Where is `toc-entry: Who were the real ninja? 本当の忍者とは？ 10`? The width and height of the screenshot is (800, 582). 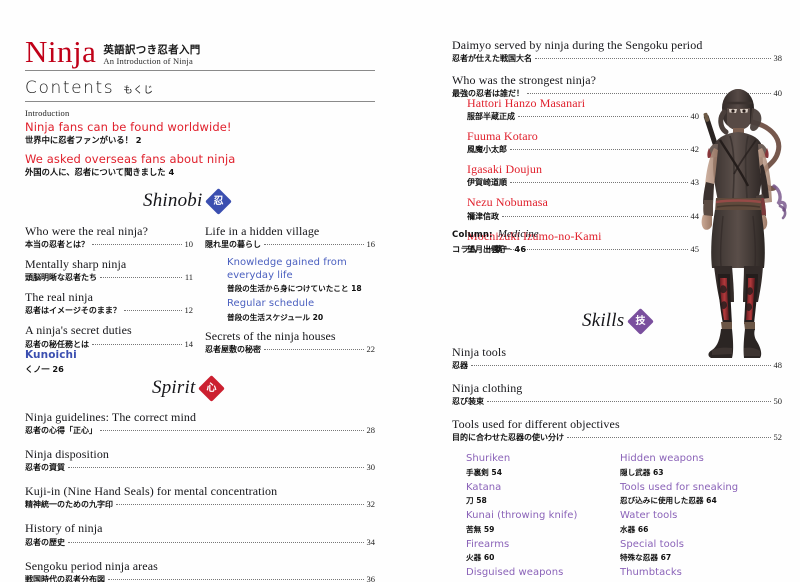 toc-entry: Who were the real ninja? 本当の忍者とは？ 10 is located at coordinates (109, 237).